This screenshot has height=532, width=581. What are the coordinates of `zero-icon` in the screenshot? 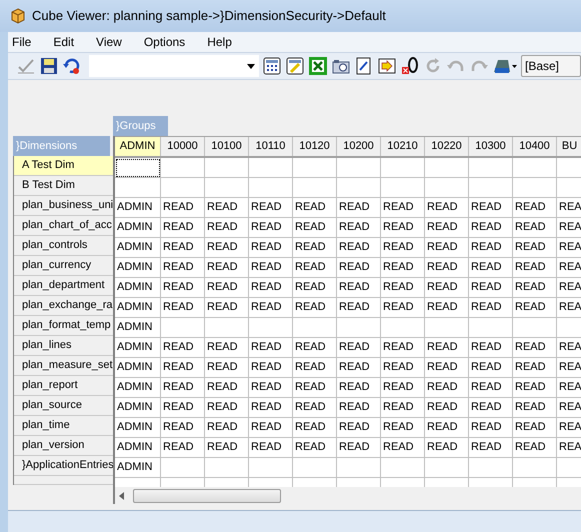 It's located at (410, 66).